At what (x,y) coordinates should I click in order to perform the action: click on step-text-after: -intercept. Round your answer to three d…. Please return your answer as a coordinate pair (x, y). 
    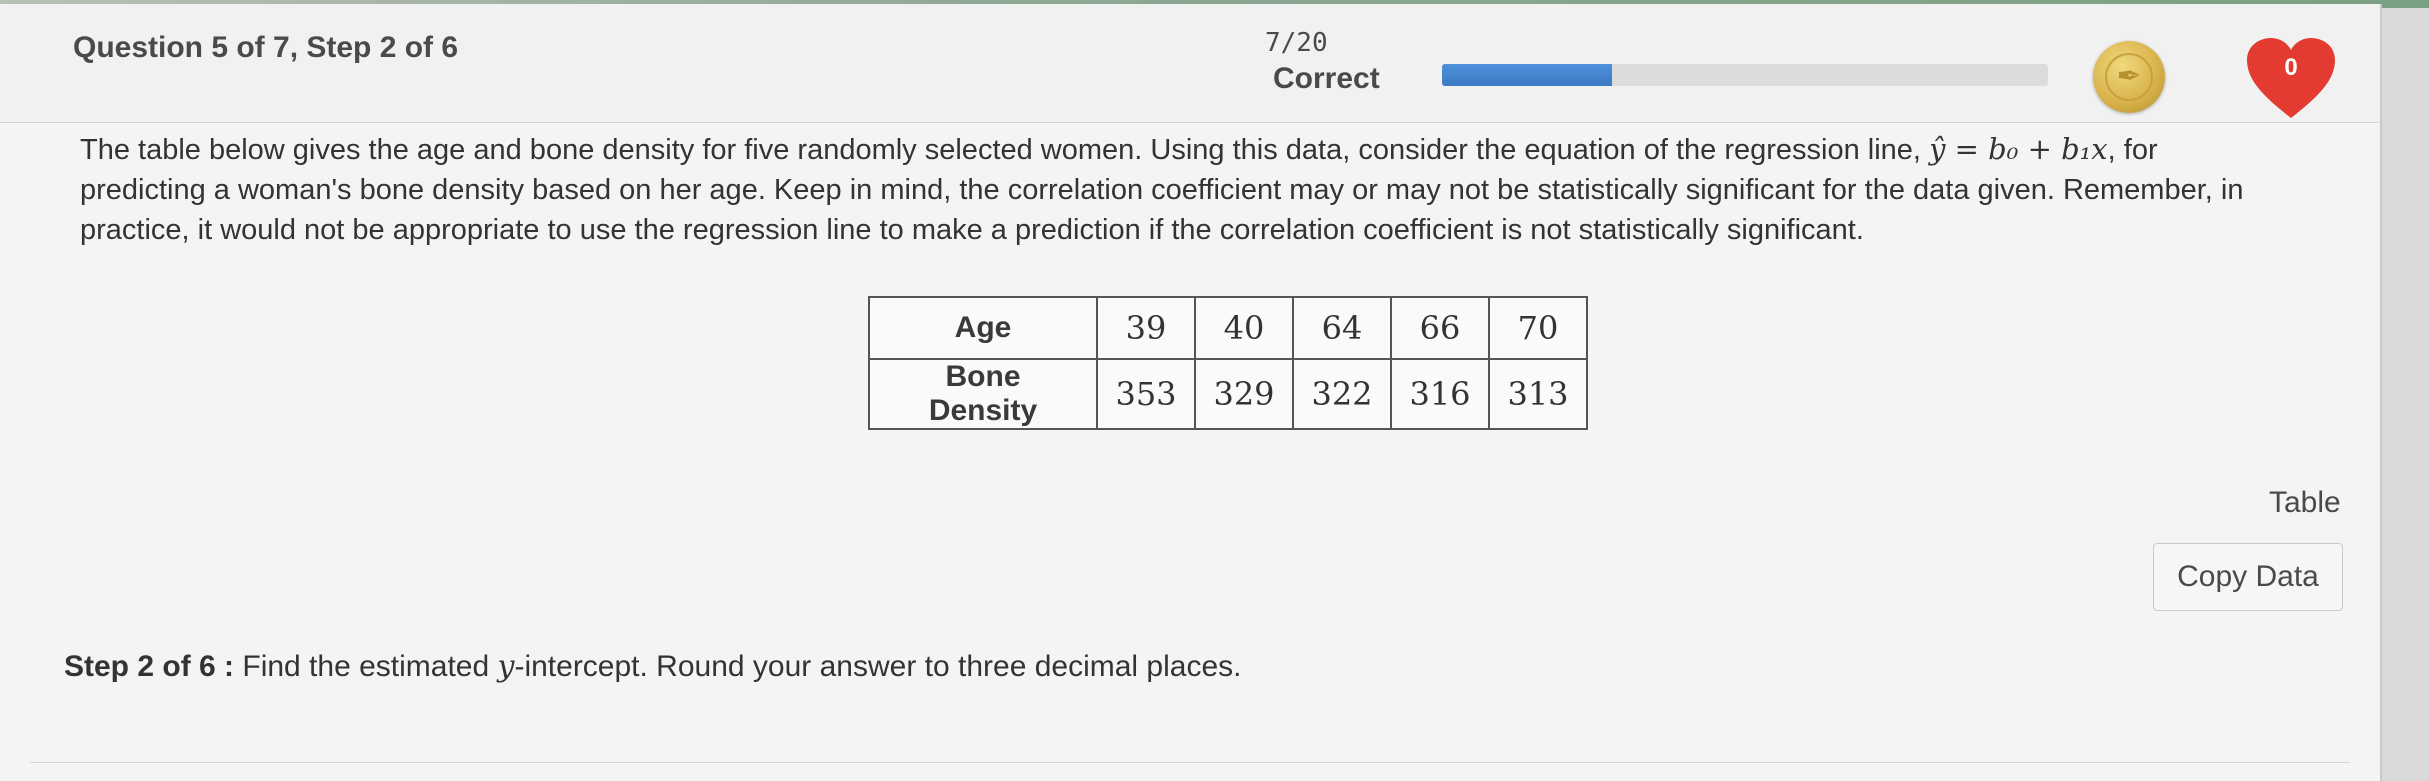
    Looking at the image, I should click on (878, 666).